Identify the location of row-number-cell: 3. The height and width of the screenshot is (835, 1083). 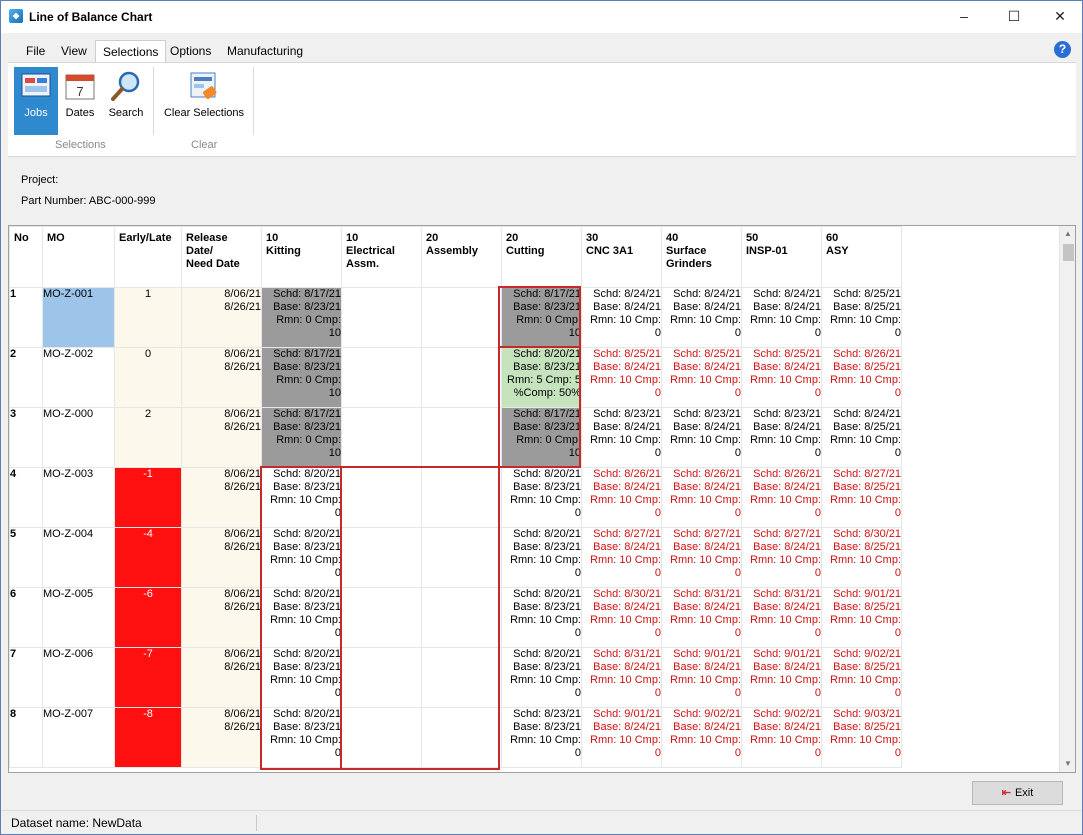
(26, 437).